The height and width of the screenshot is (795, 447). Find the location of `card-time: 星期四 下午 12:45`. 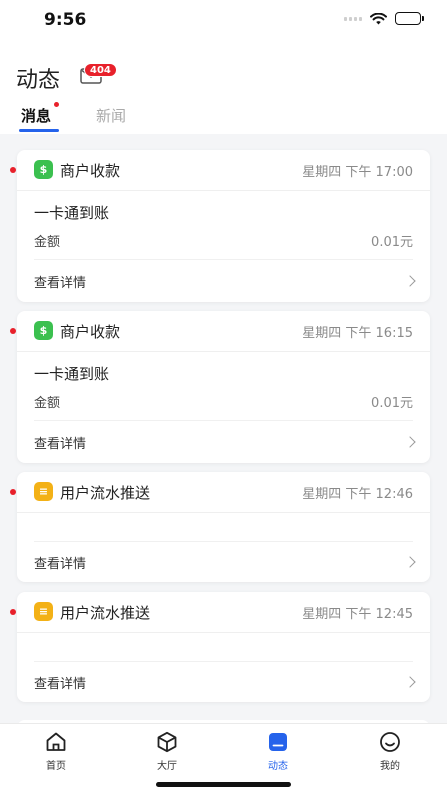

card-time: 星期四 下午 12:45 is located at coordinates (357, 614).